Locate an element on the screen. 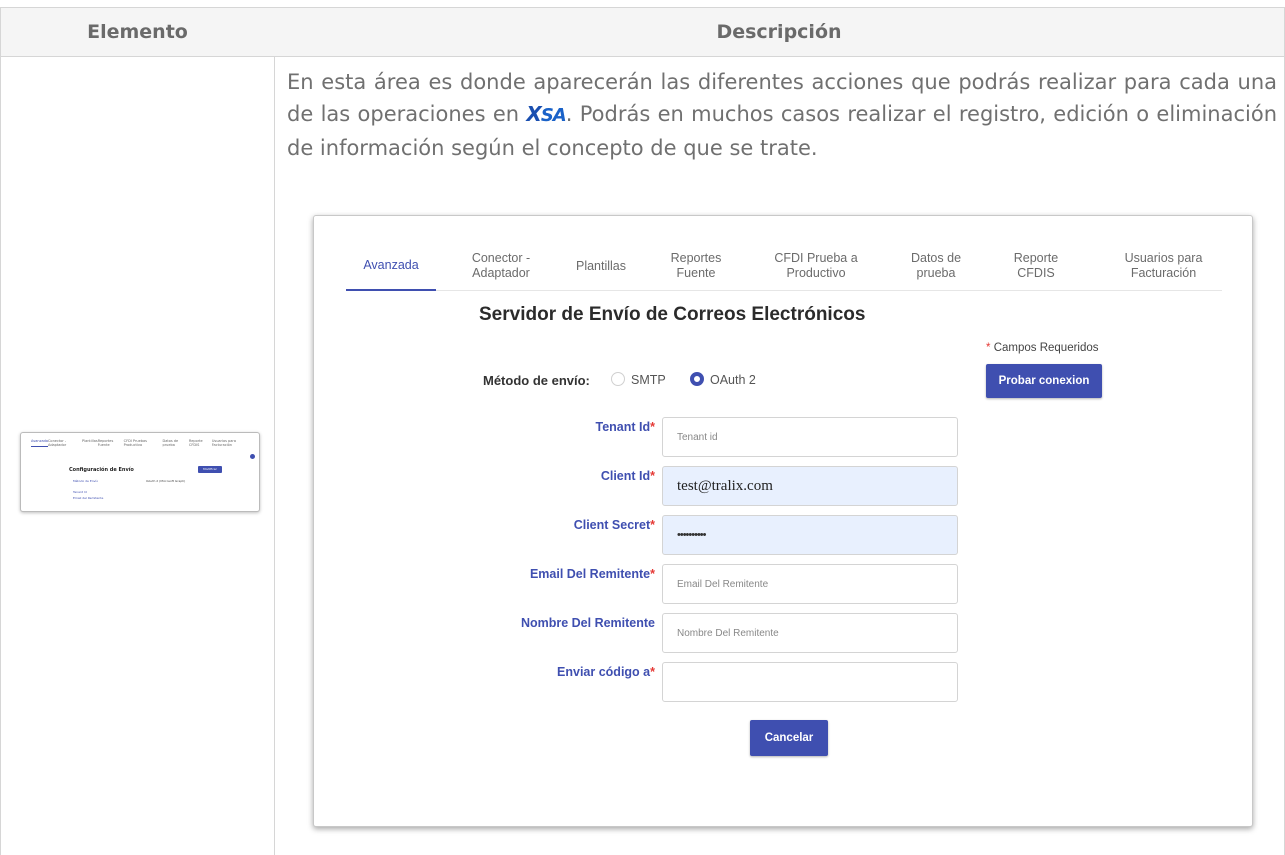 The width and height of the screenshot is (1285, 855). enviar-codigo-label-text: Enviar código a is located at coordinates (604, 672).